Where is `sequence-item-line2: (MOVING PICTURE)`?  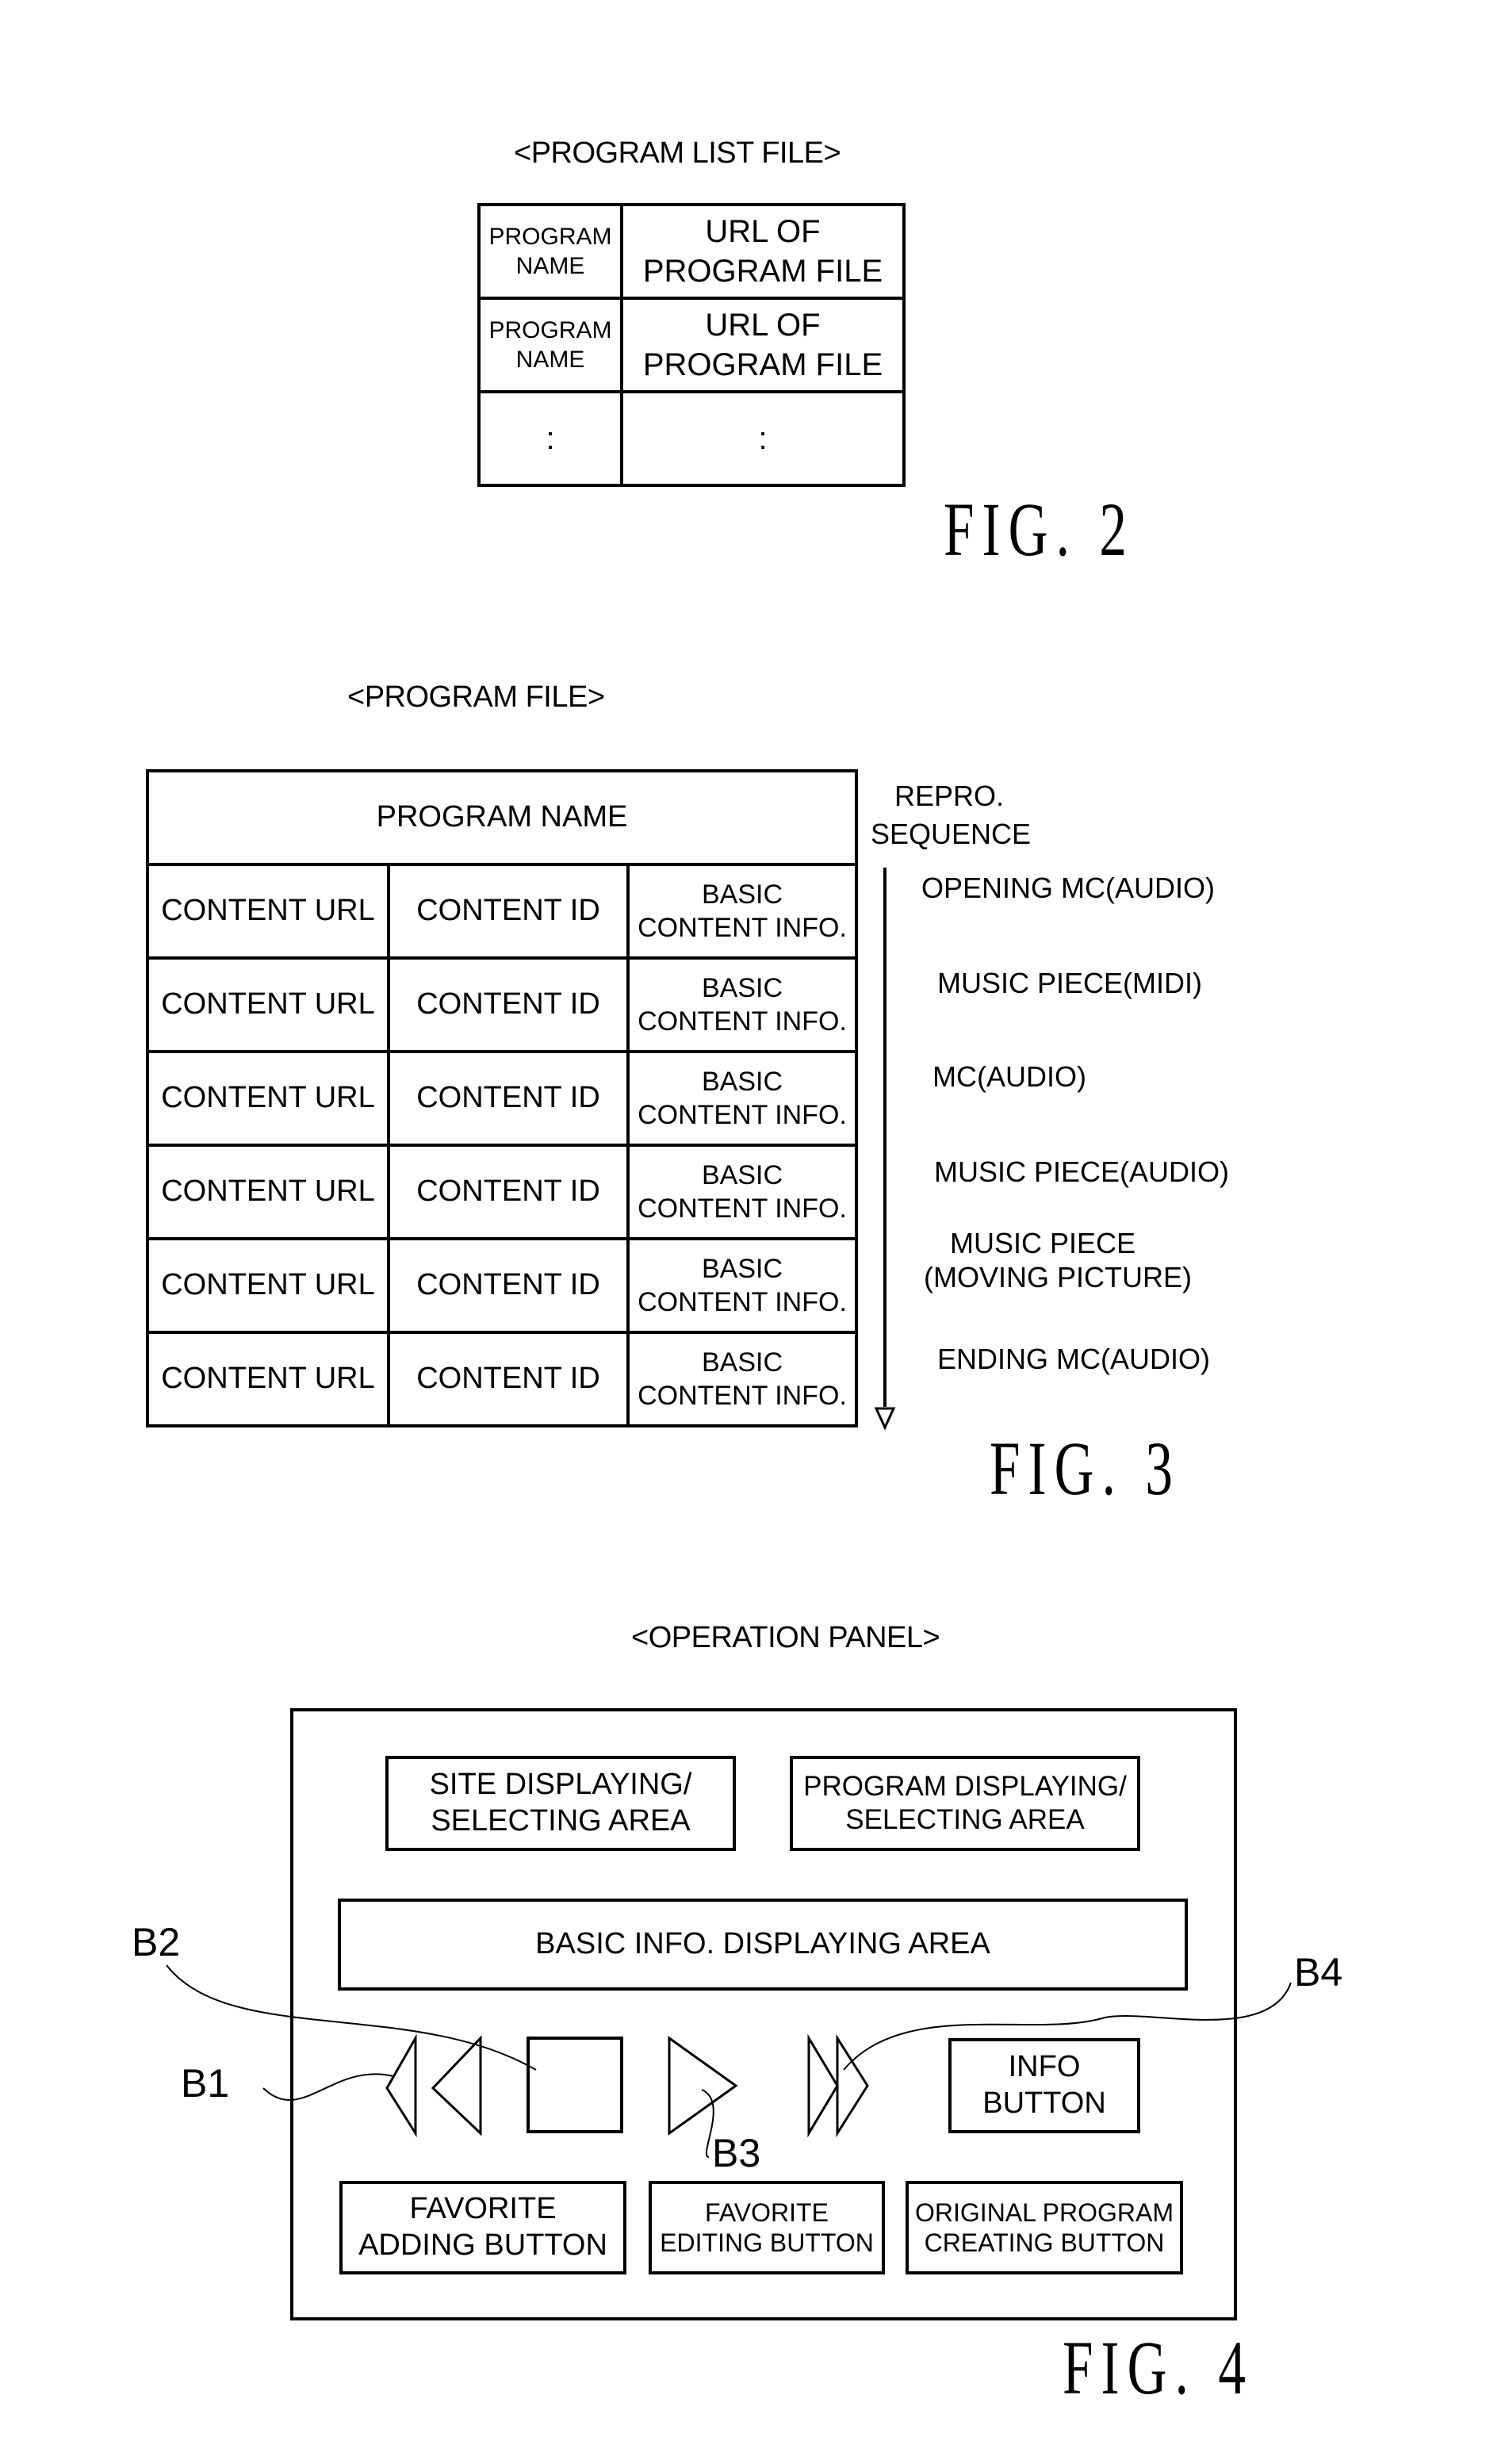
sequence-item-line2: (MOVING PICTURE) is located at coordinates (1058, 1277).